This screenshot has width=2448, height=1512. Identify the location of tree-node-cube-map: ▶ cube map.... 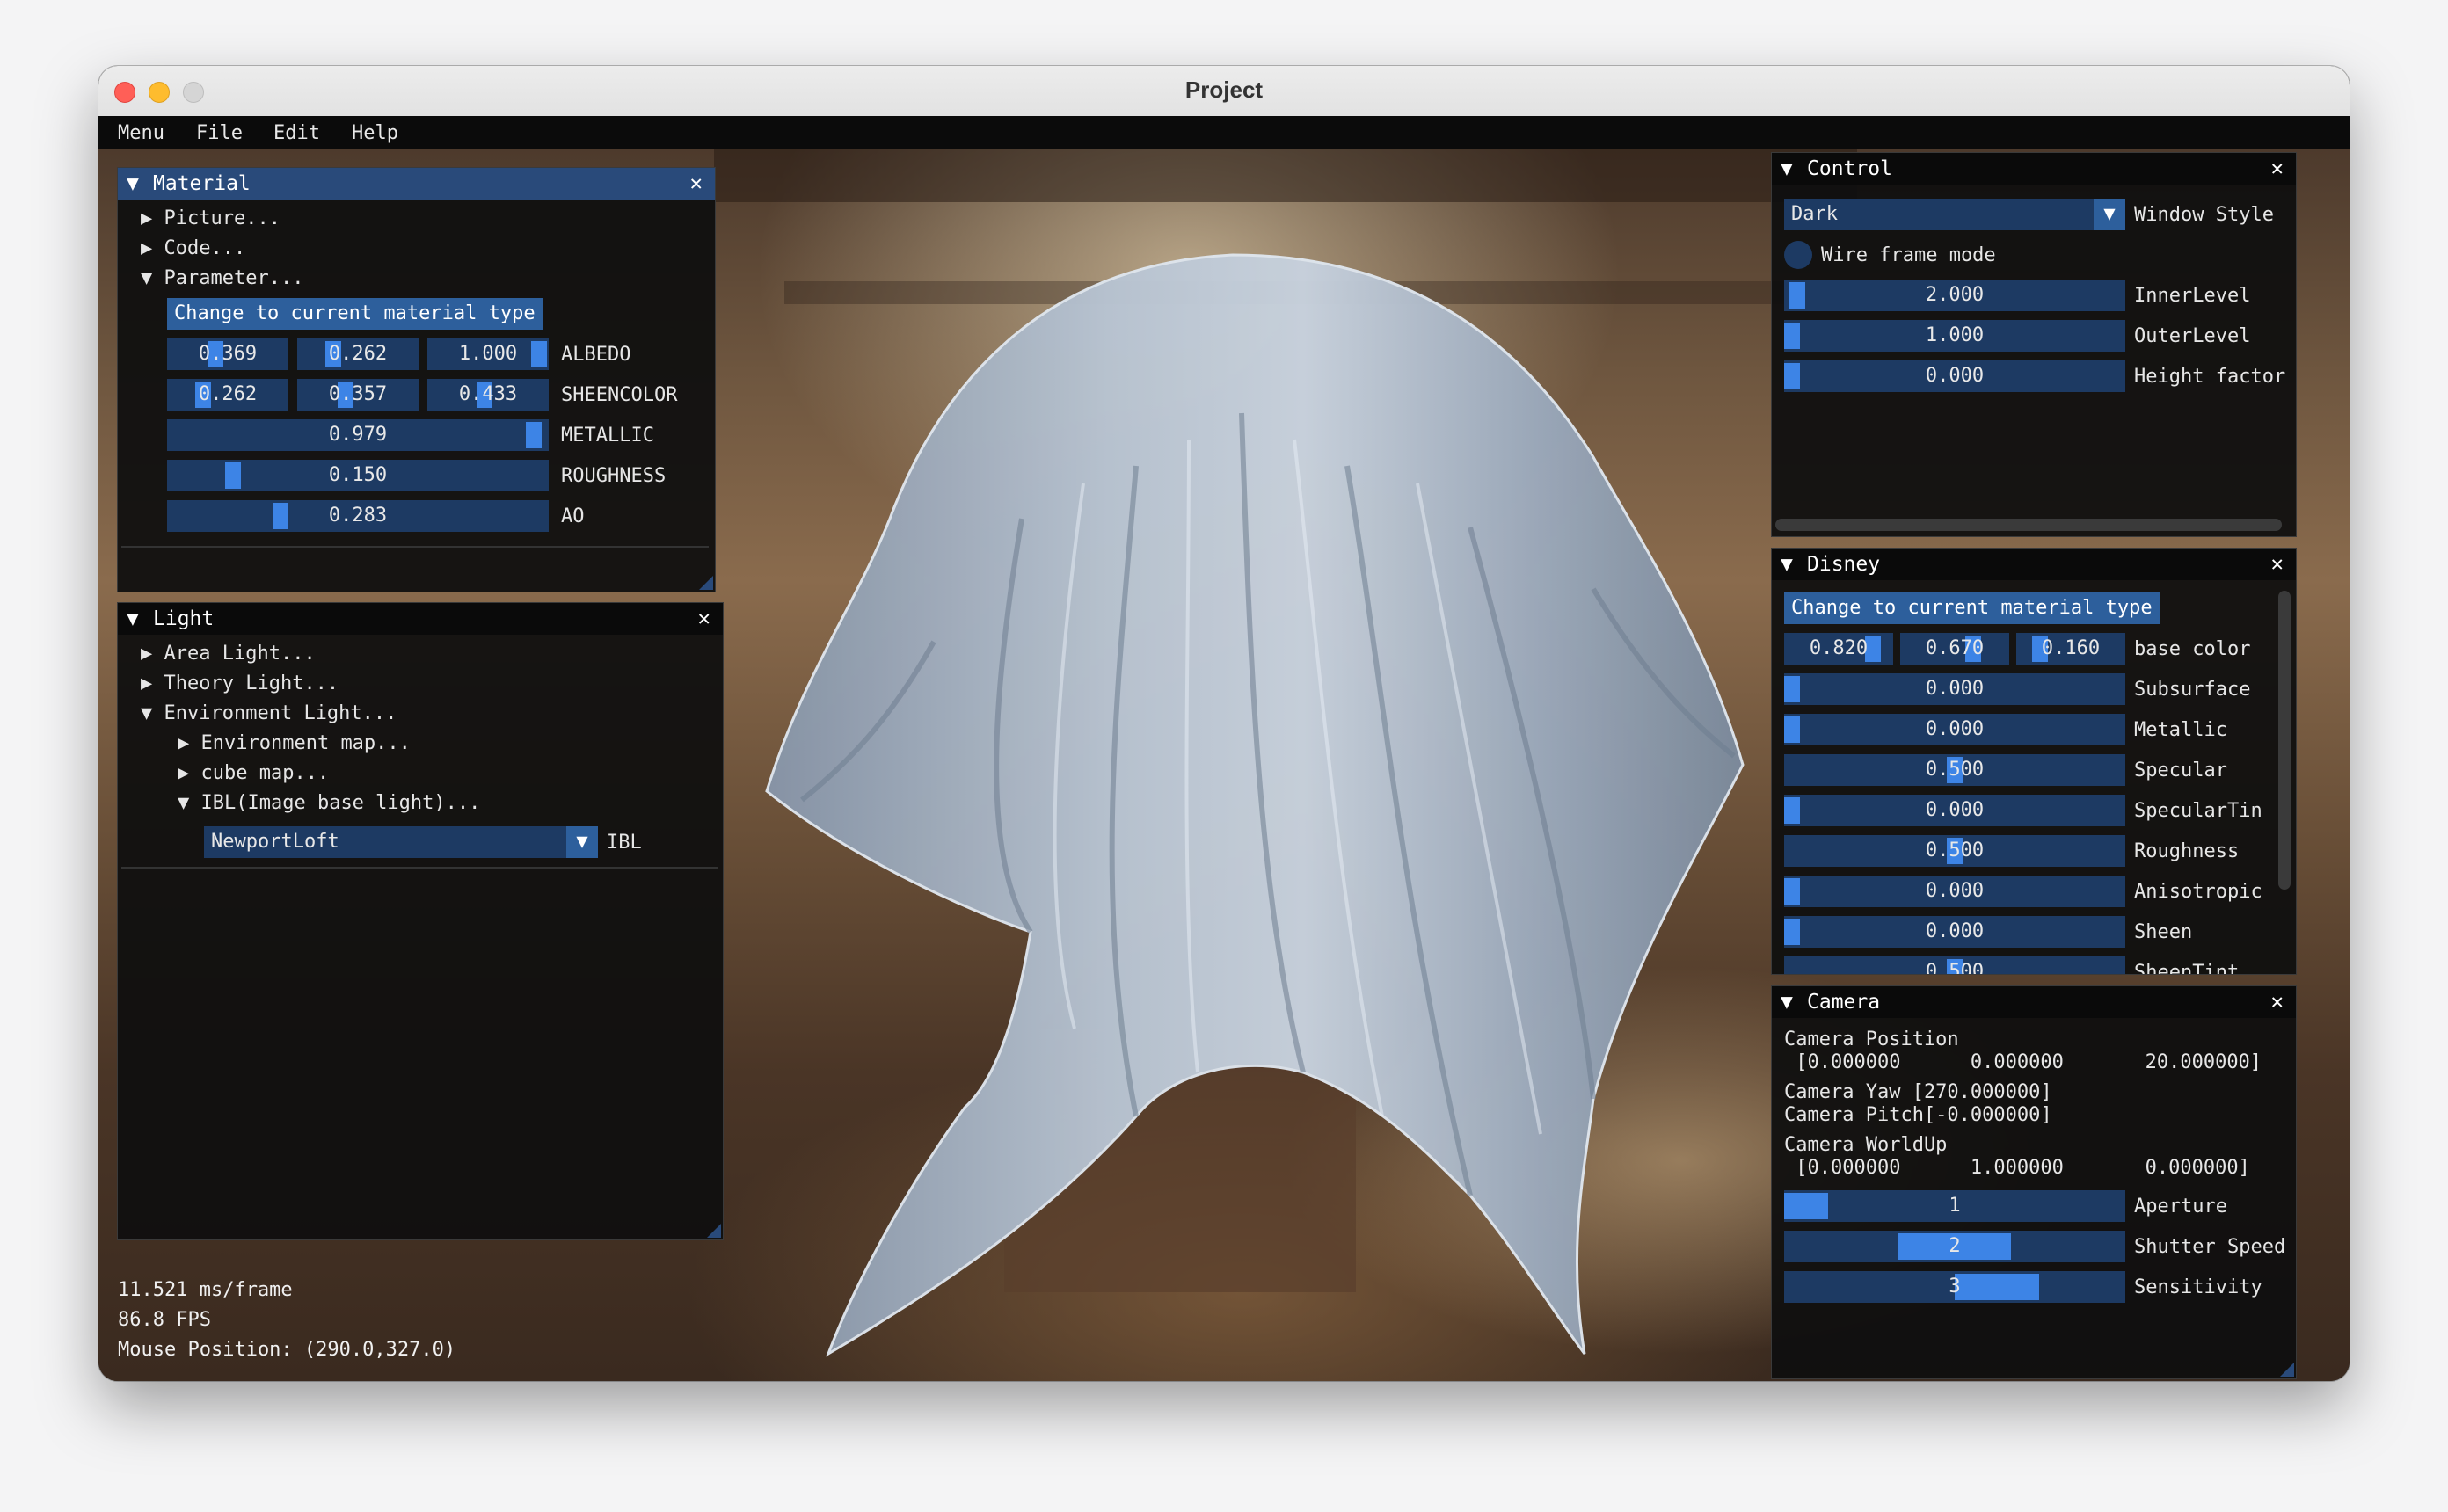
(253, 773).